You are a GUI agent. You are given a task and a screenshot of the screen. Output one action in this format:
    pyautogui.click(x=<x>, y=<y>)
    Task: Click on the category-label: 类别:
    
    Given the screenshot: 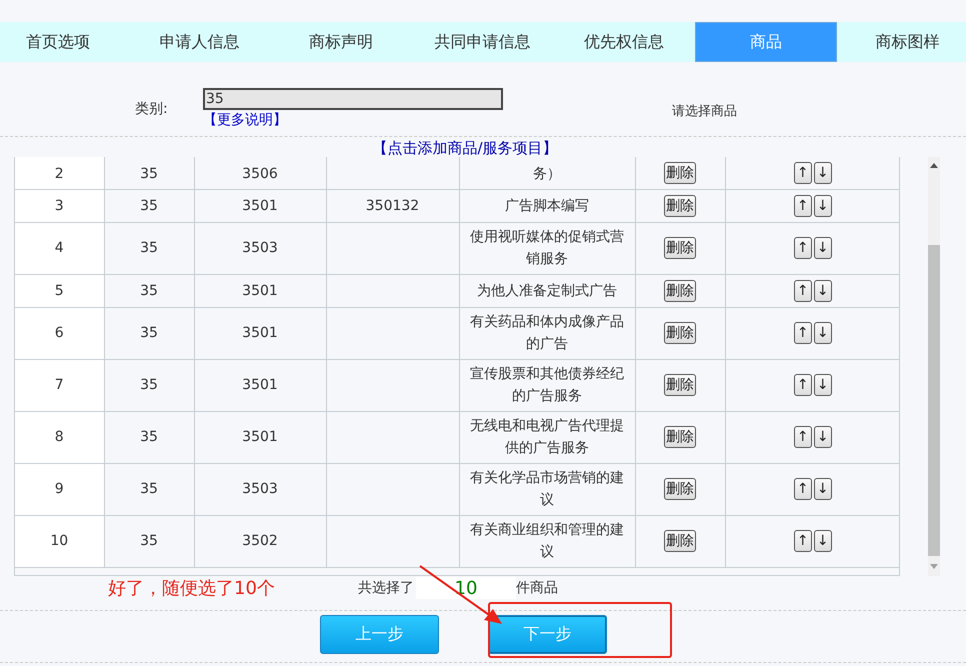 What is the action you would take?
    pyautogui.click(x=152, y=109)
    